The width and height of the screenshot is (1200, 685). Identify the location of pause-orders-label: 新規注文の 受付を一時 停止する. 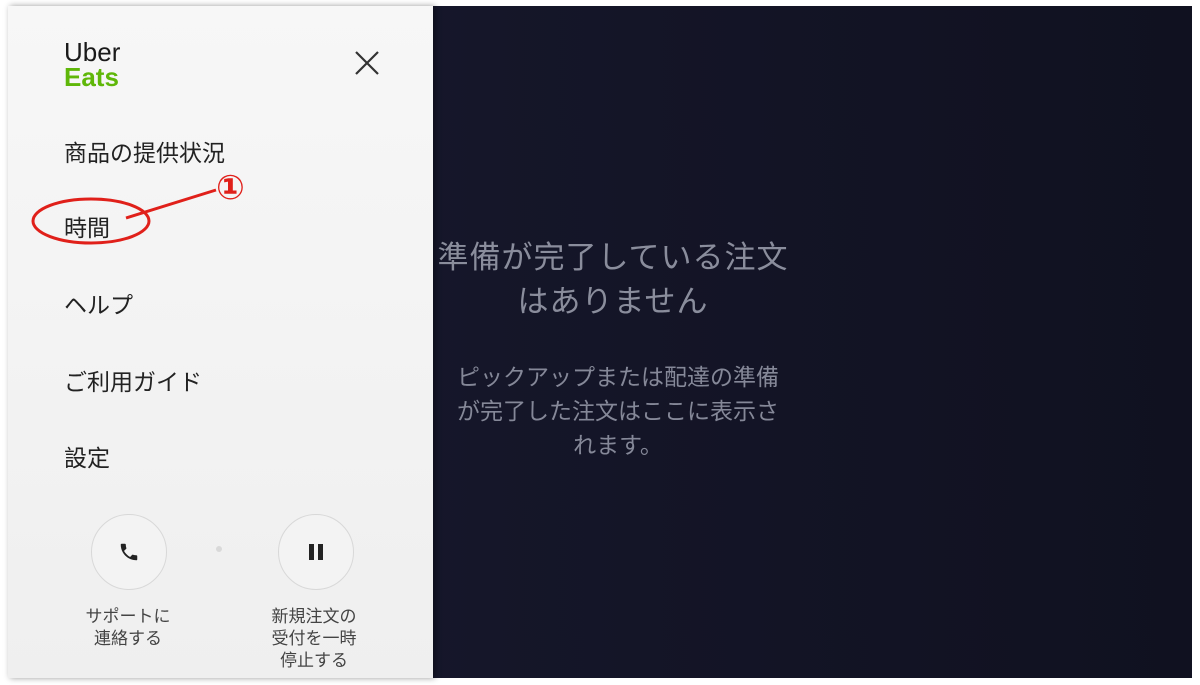
(314, 639).